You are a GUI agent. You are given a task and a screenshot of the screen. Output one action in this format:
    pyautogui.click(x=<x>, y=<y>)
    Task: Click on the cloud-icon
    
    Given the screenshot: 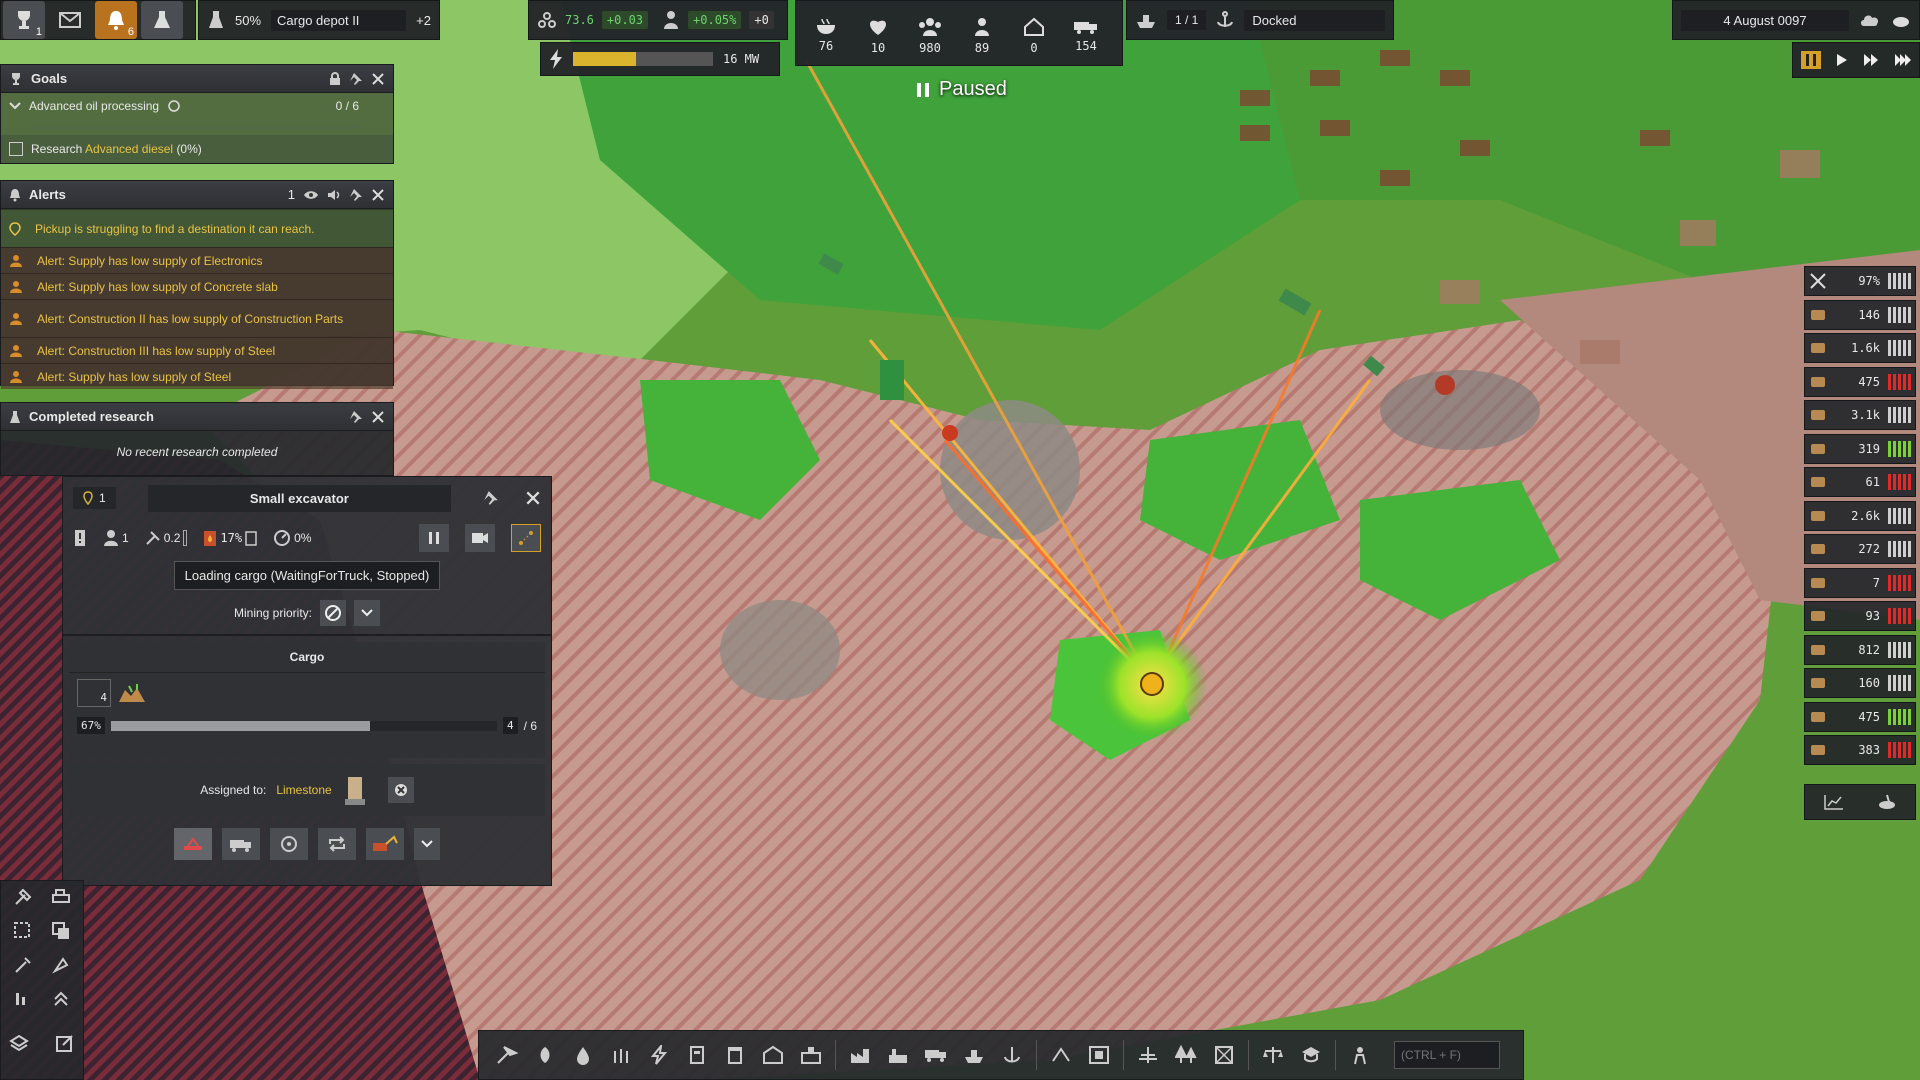 What is the action you would take?
    pyautogui.click(x=1901, y=20)
    